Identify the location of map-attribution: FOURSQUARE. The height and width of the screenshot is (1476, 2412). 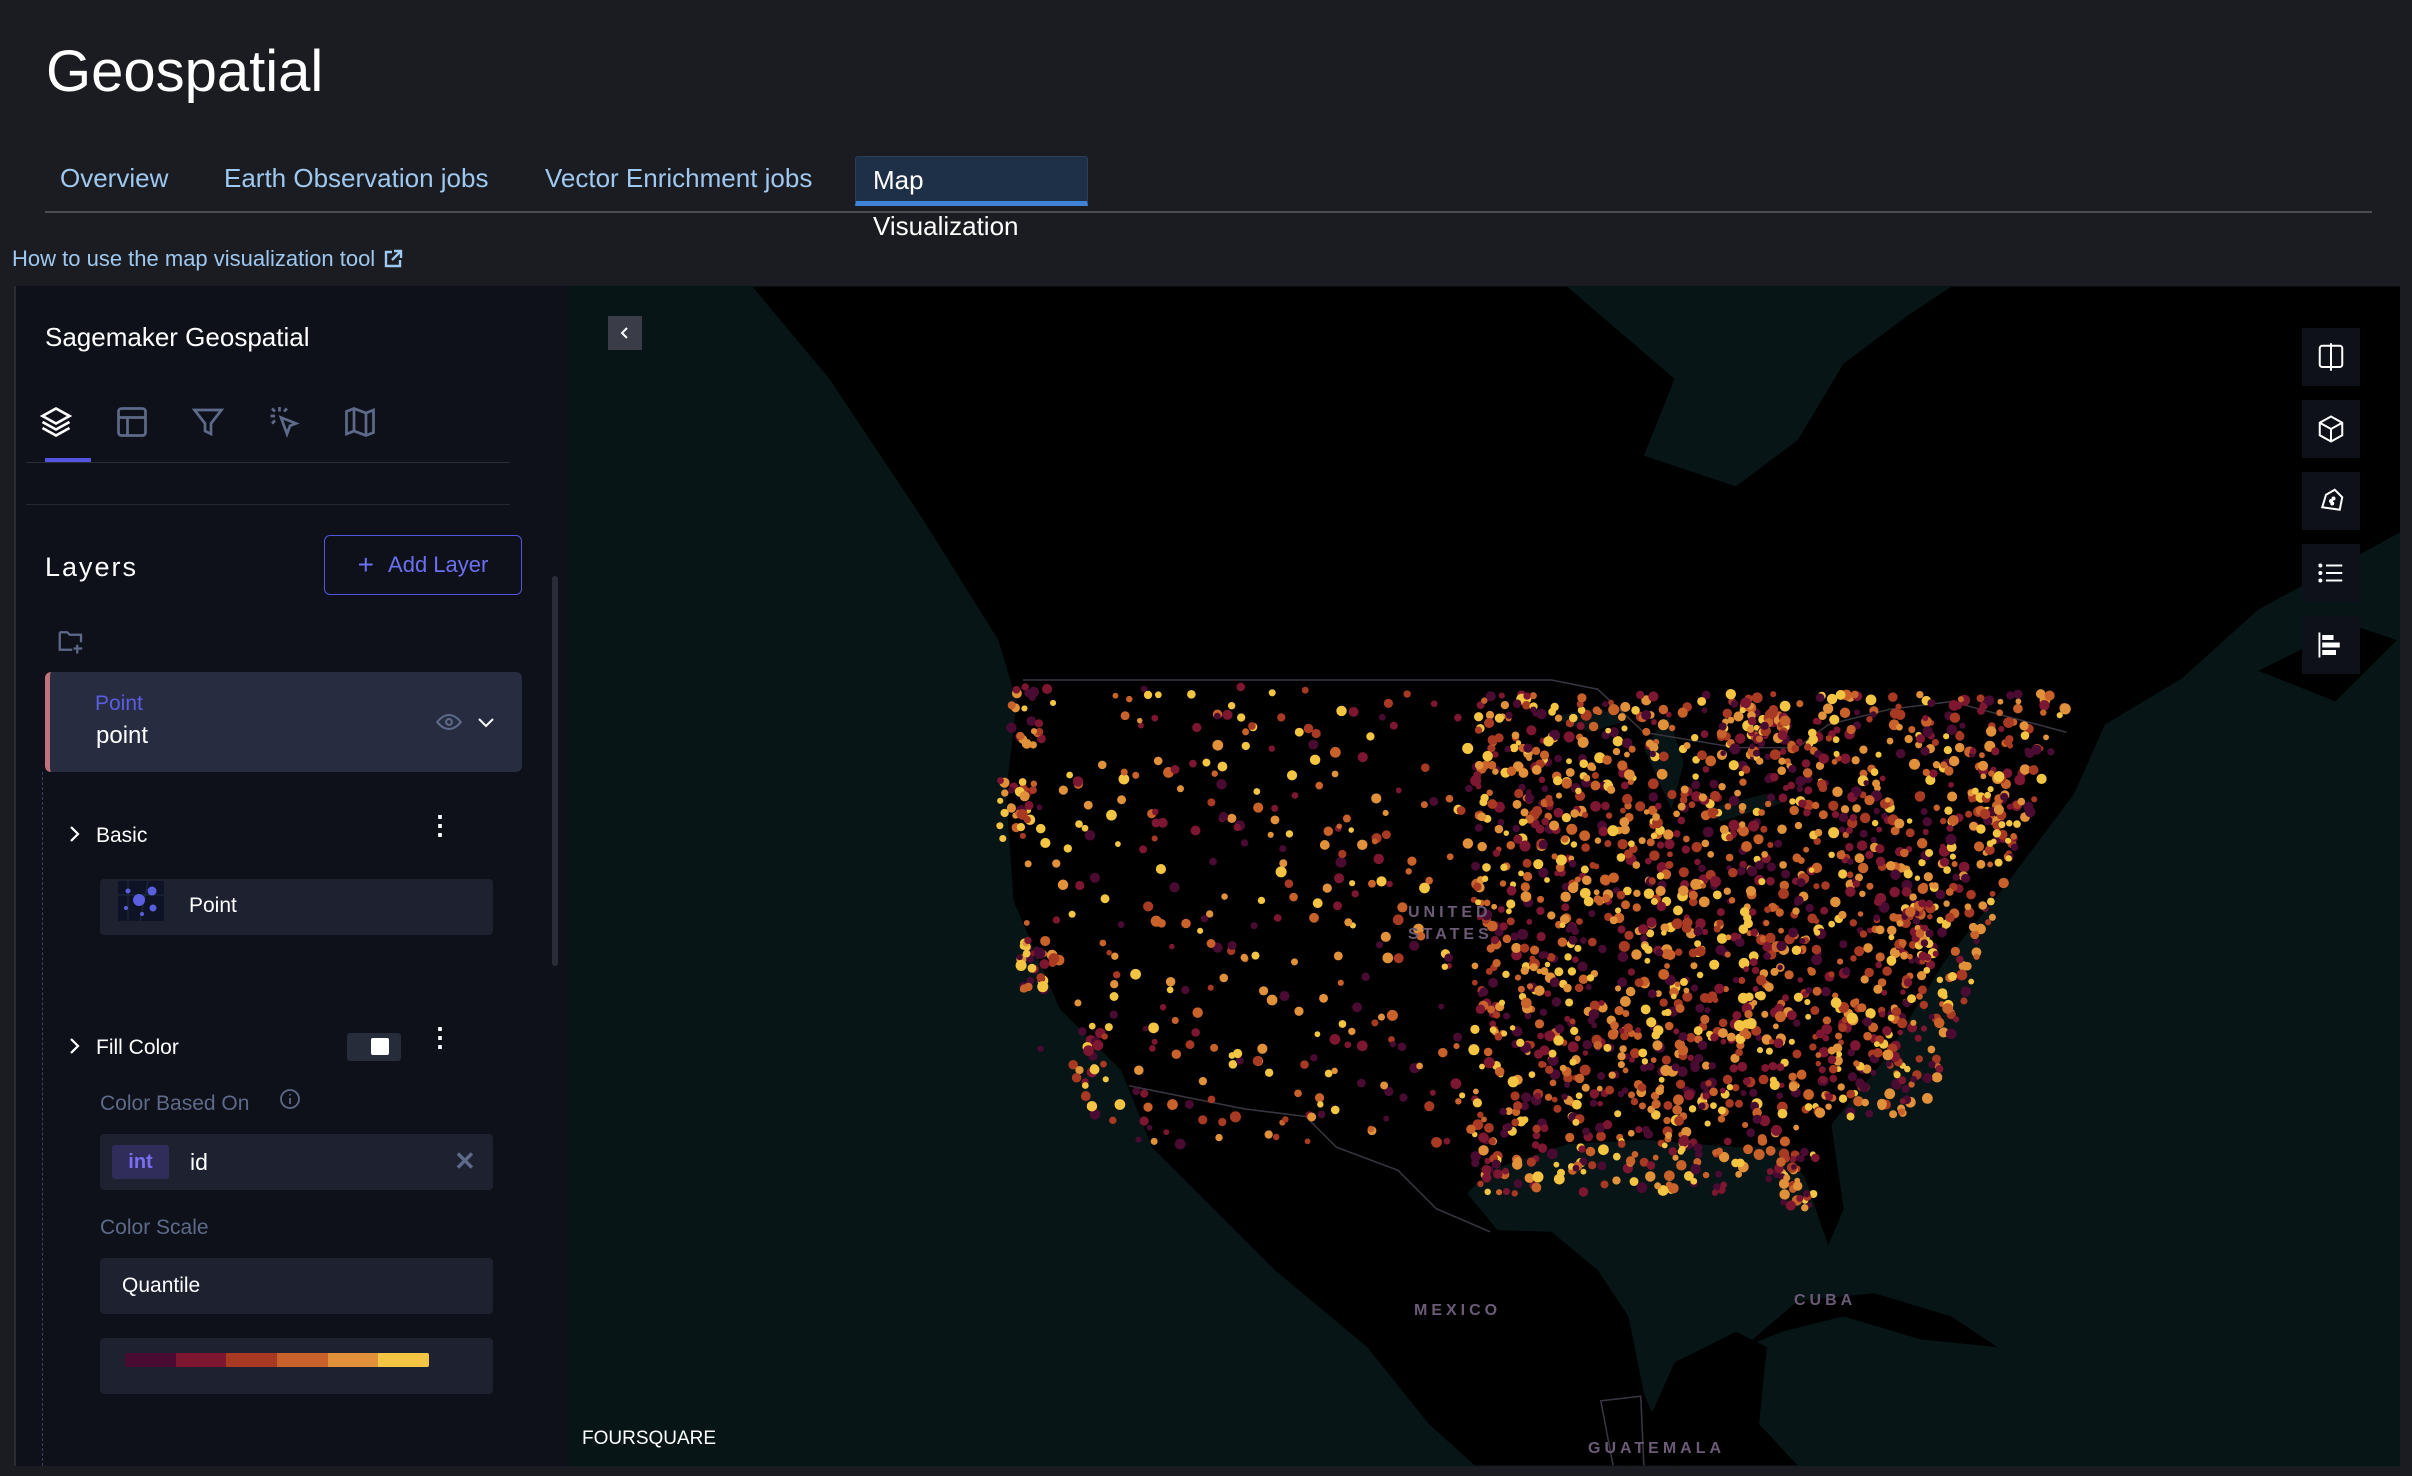
(649, 1439).